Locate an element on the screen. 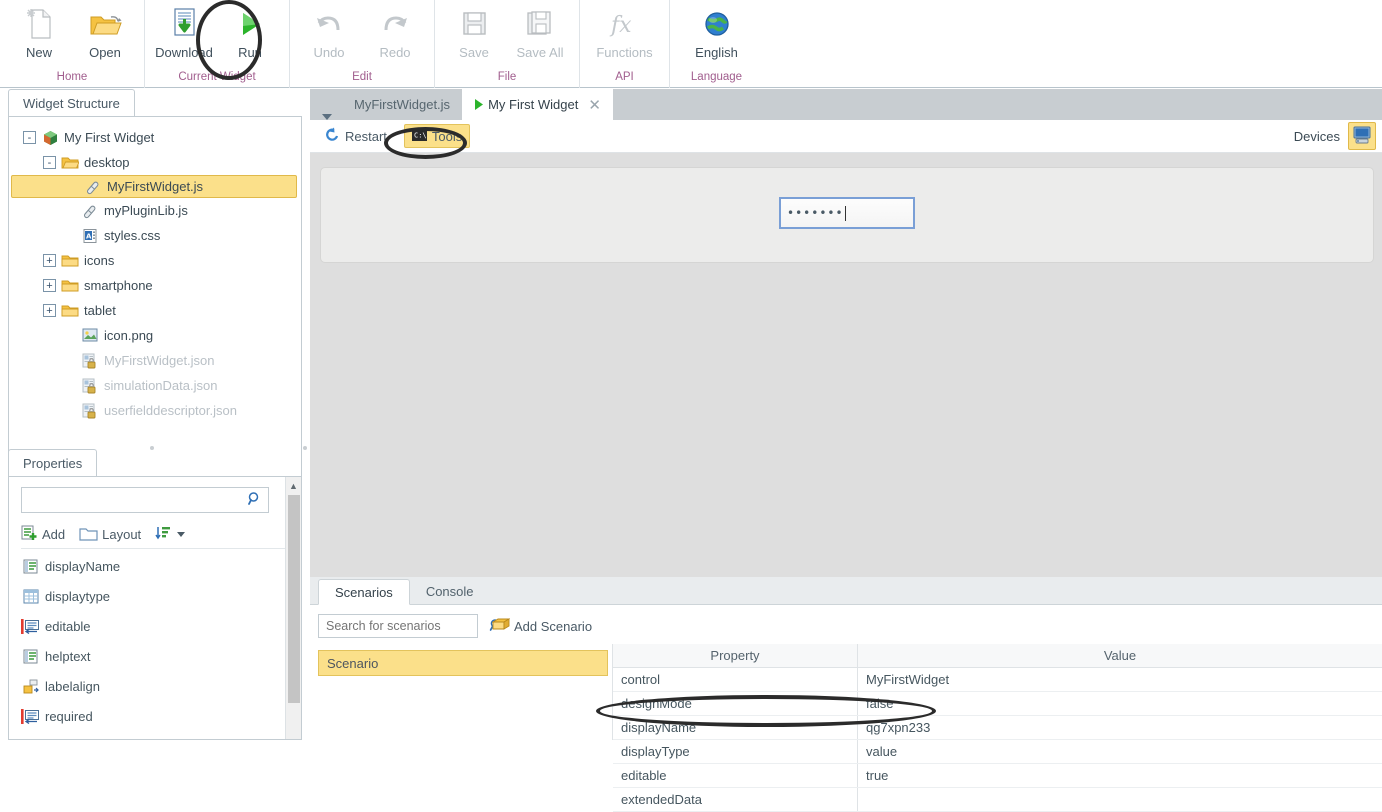 The height and width of the screenshot is (812, 1382). tab-properties: Properties is located at coordinates (53, 462).